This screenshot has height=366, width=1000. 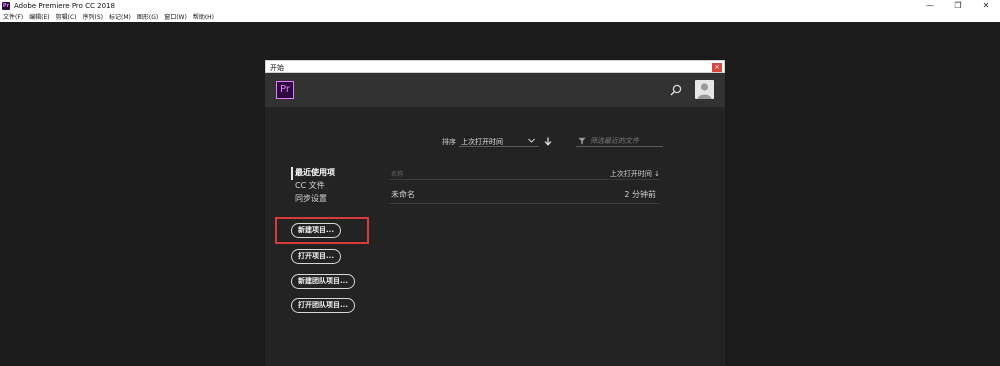 I want to click on dialog-header: Pr, so click(x=495, y=90).